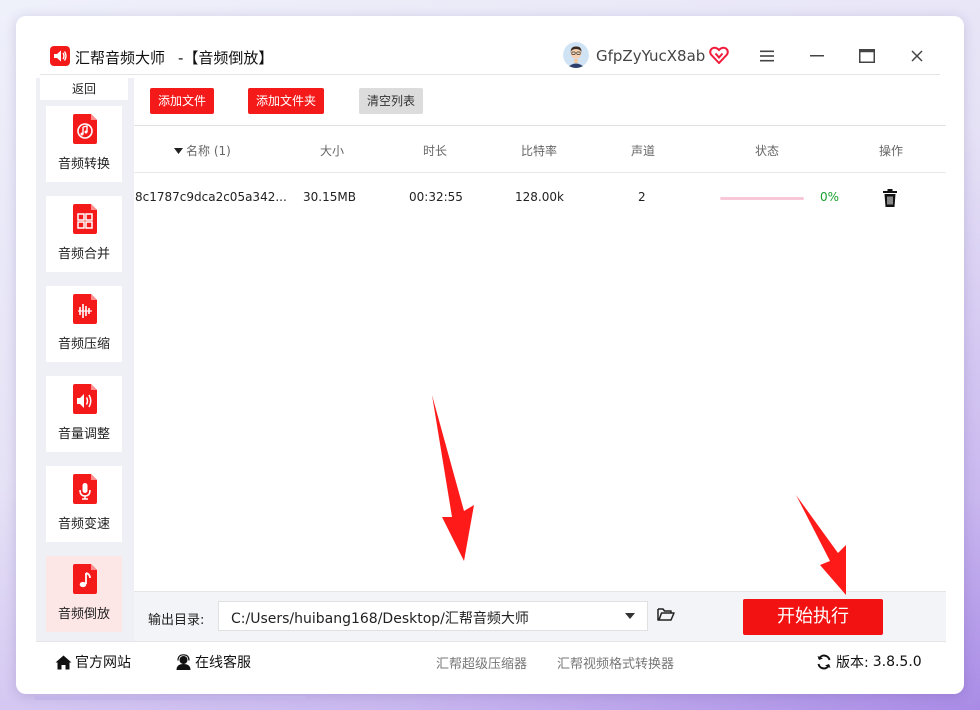  Describe the element at coordinates (852, 663) in the screenshot. I see `version-label: 版本:` at that location.